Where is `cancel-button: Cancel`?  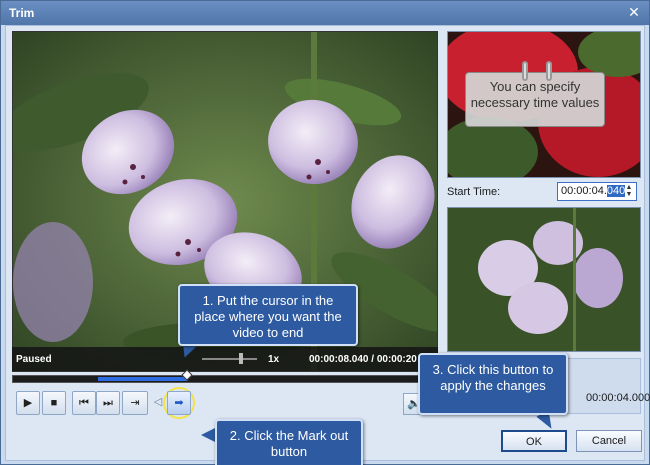
cancel-button: Cancel is located at coordinates (609, 441).